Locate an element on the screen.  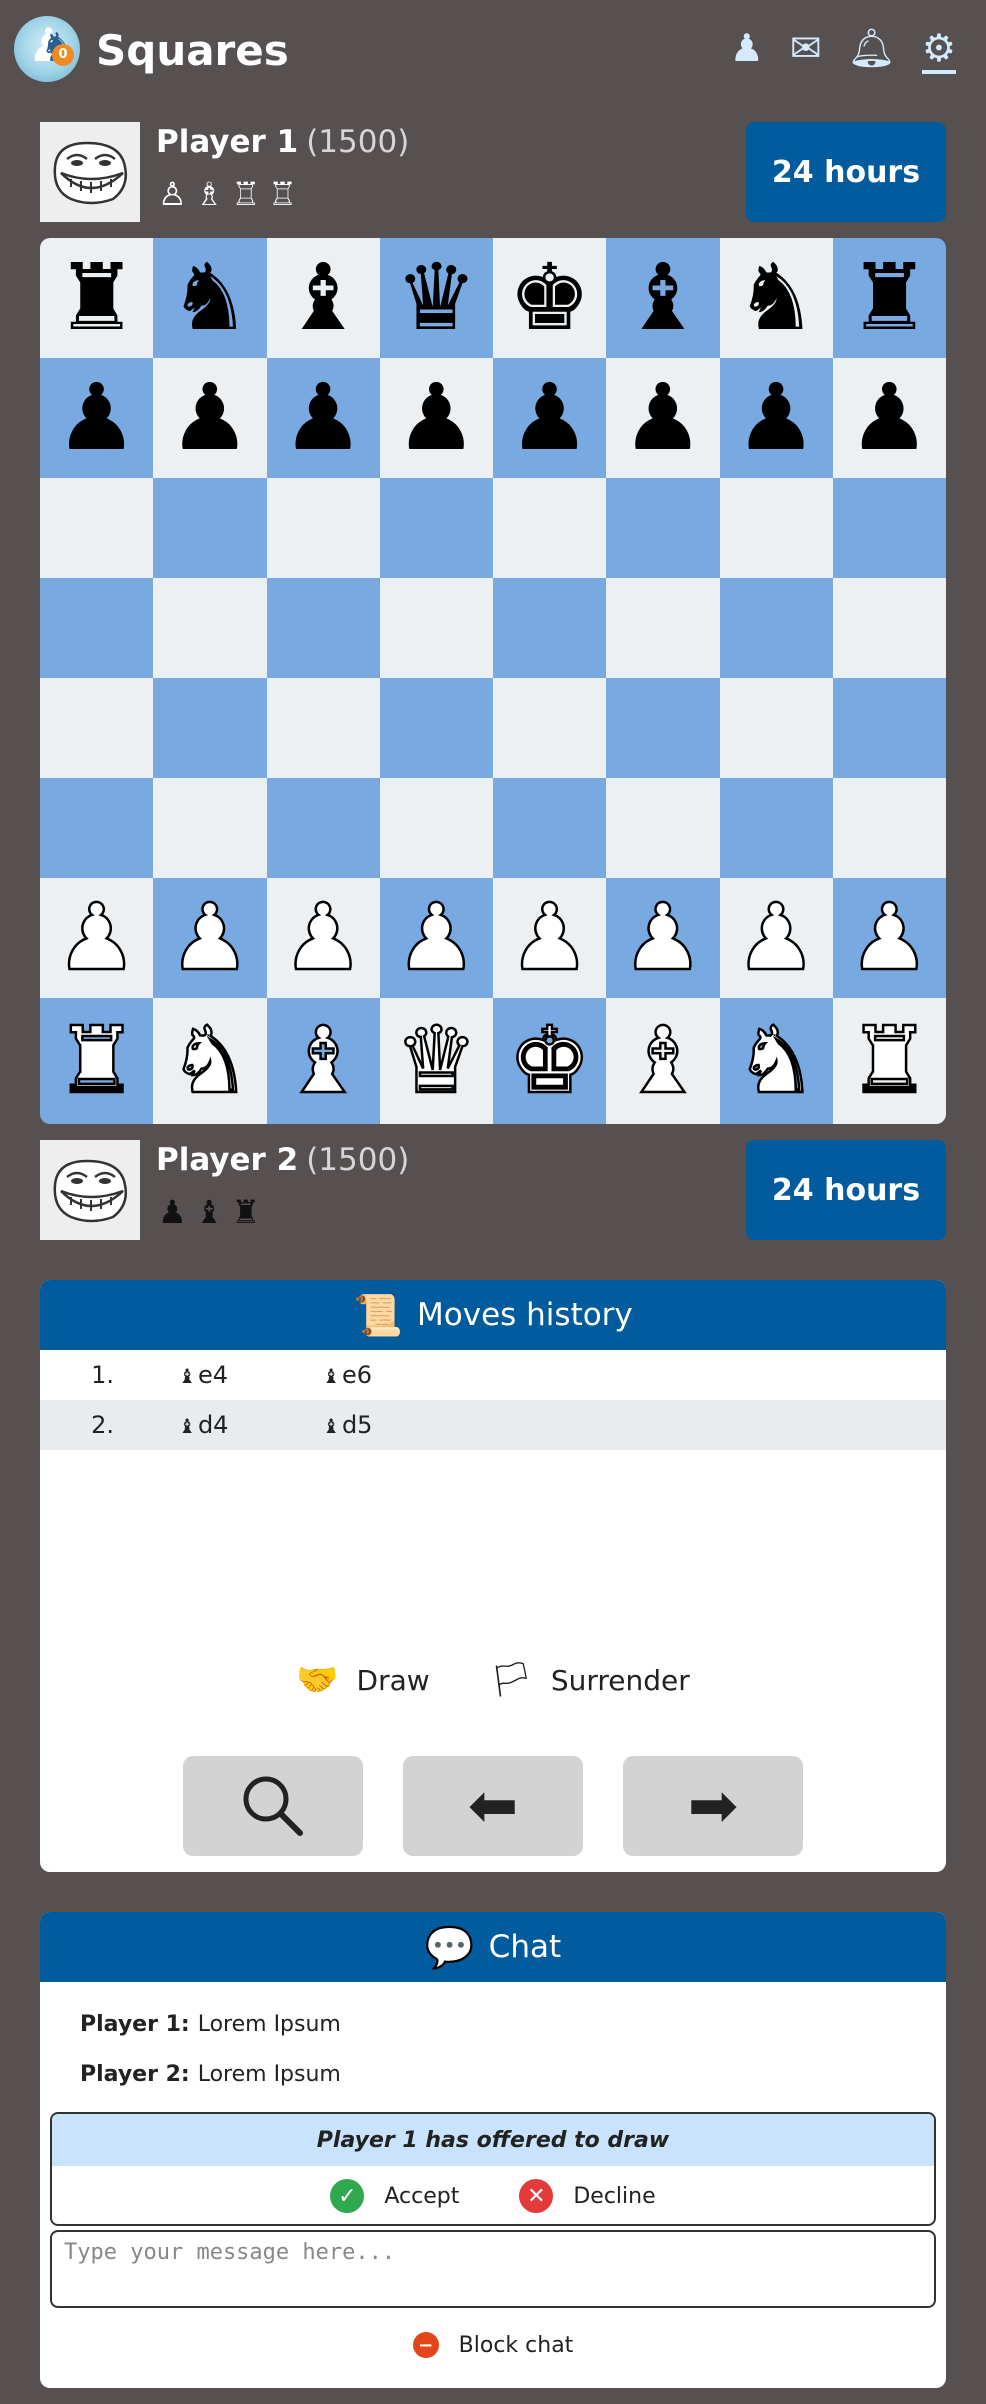
board-square: ♚ is located at coordinates (550, 298).